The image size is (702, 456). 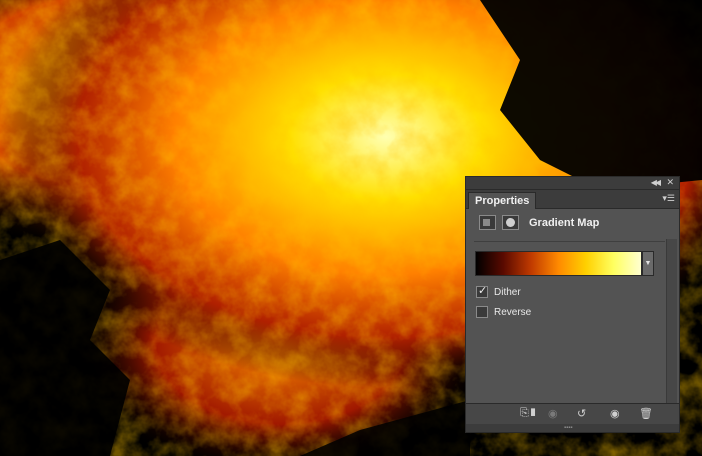 What do you see at coordinates (502, 200) in the screenshot?
I see `tab-properties: Properties` at bounding box center [502, 200].